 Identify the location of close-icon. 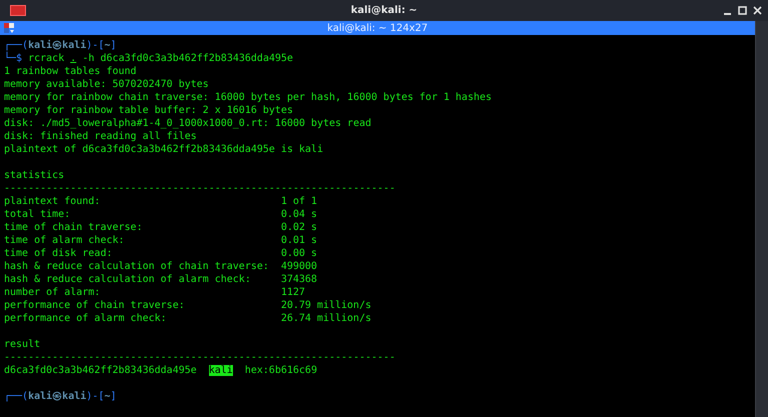
(757, 10).